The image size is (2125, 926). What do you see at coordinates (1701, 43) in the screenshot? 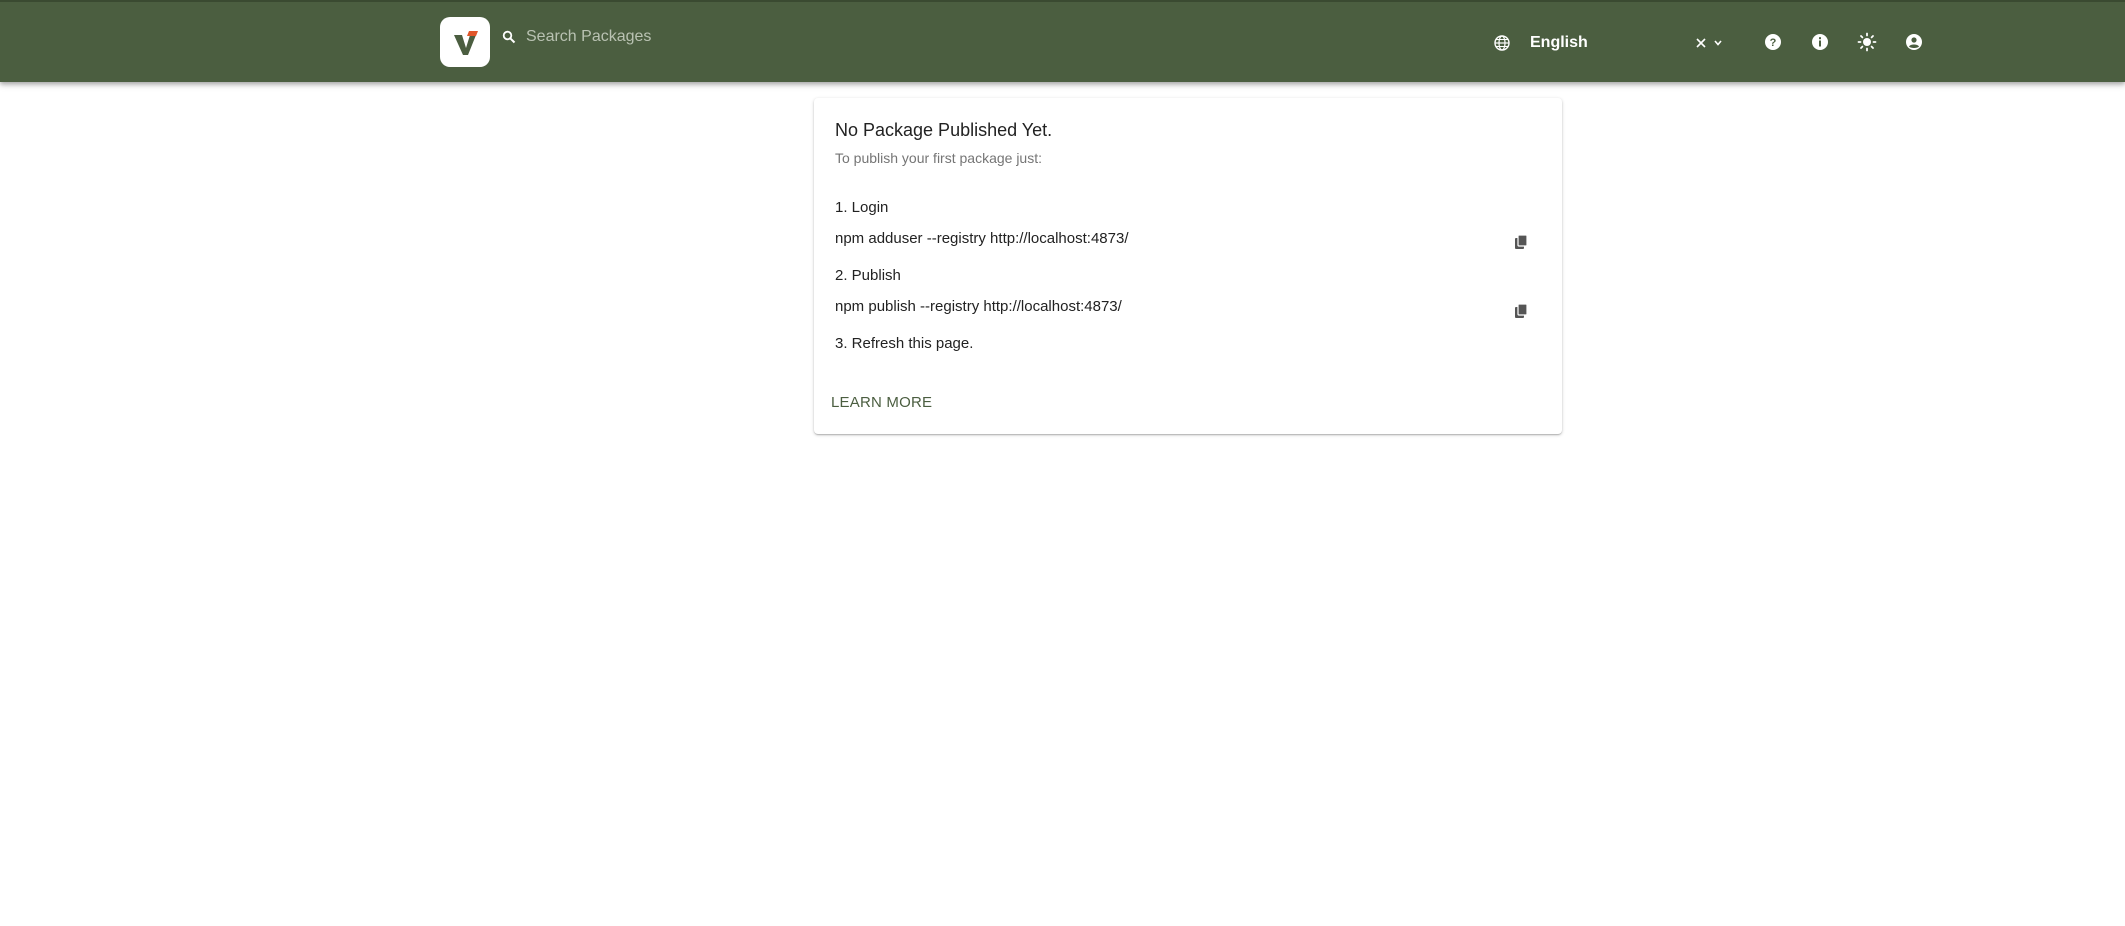
I see `close-icon` at bounding box center [1701, 43].